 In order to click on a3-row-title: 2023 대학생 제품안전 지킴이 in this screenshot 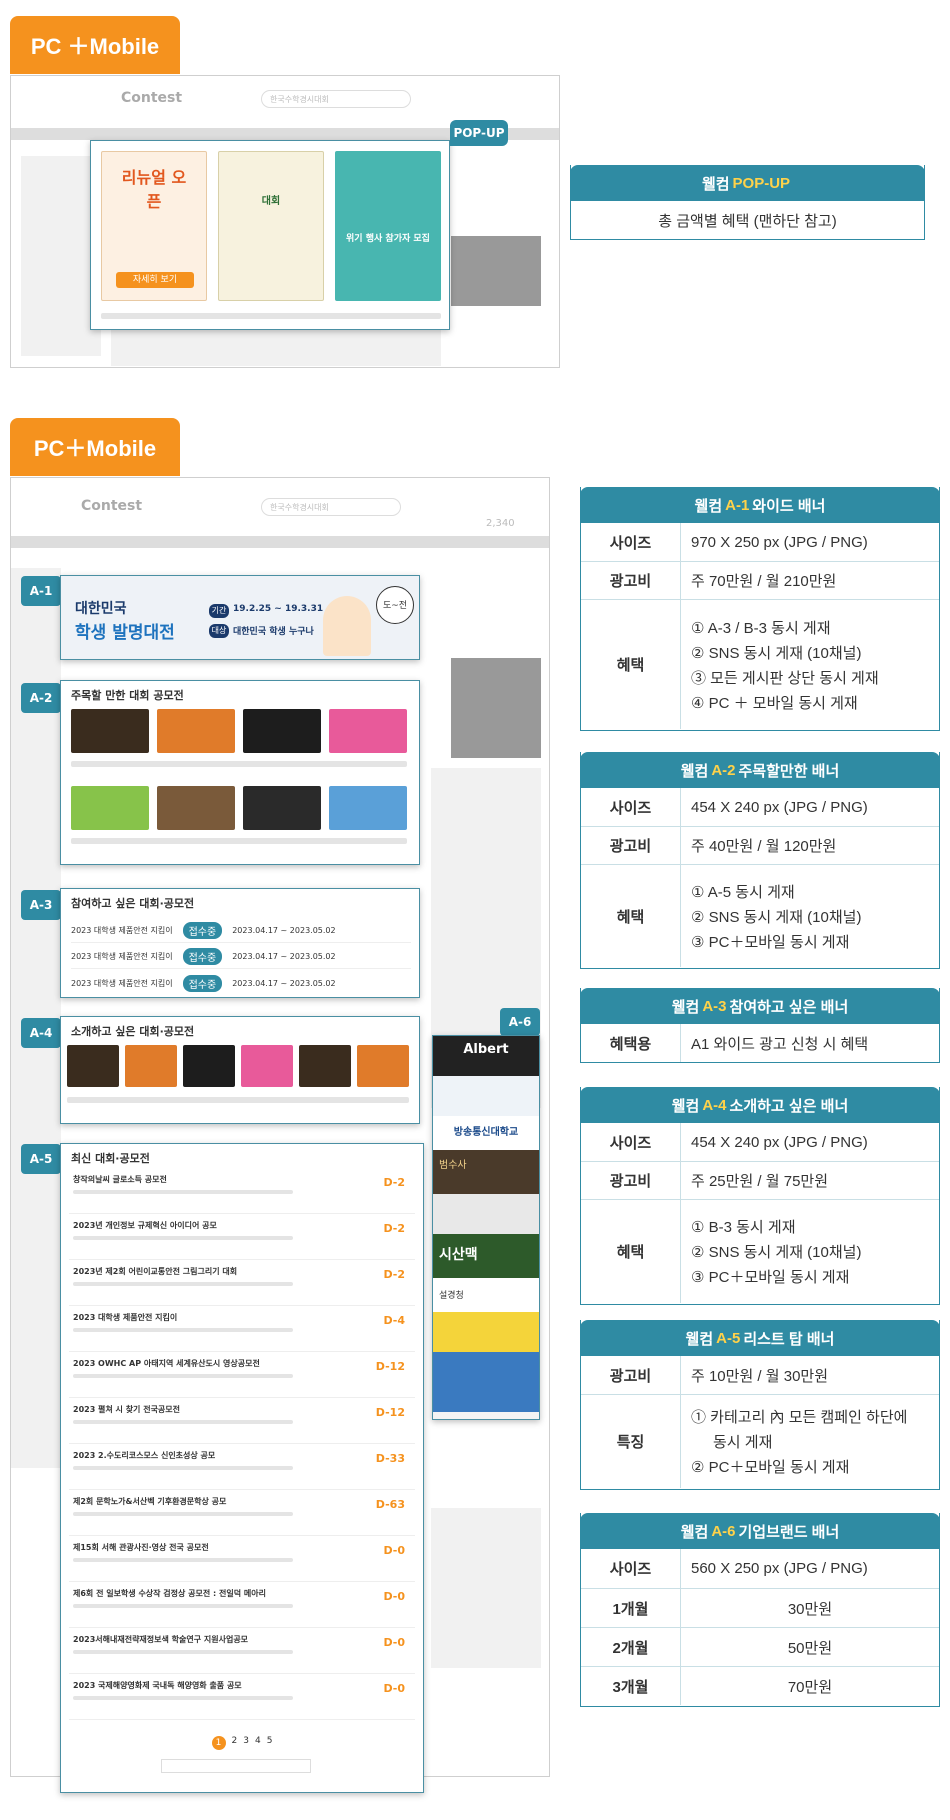, I will do `click(122, 956)`.